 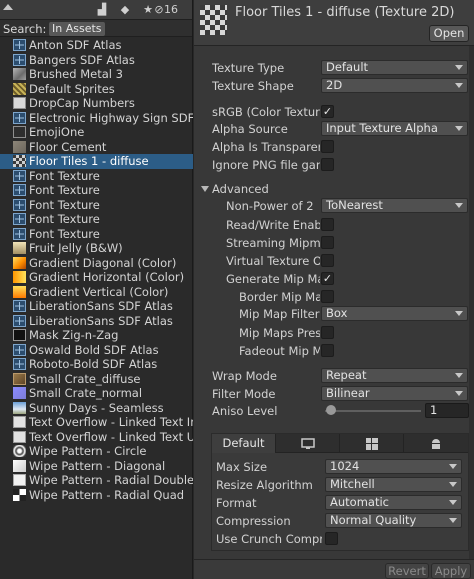 I want to click on fadeout-mipmaps-checkbox, so click(x=327, y=350).